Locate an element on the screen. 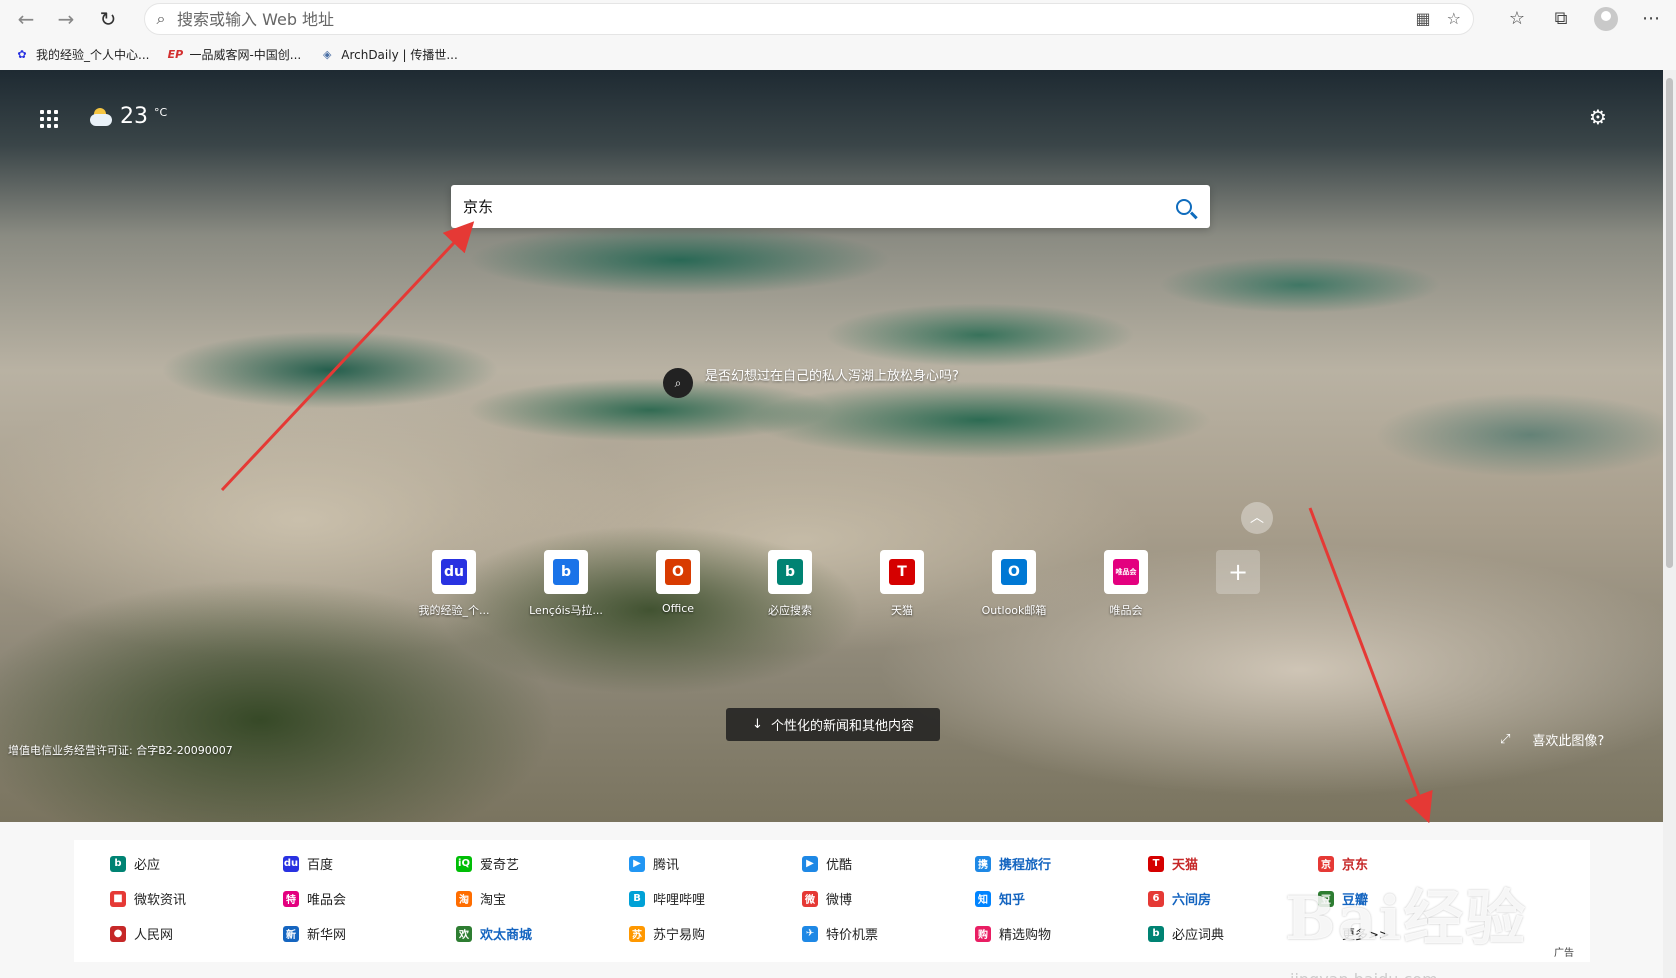 The height and width of the screenshot is (978, 1676). tile-label: 唯品会 is located at coordinates (1126, 610).